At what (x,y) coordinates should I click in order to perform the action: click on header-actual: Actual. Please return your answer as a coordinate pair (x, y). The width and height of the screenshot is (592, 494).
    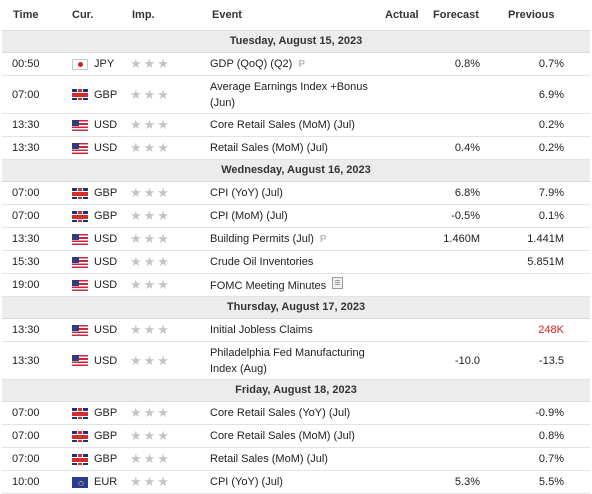
    Looking at the image, I should click on (402, 15).